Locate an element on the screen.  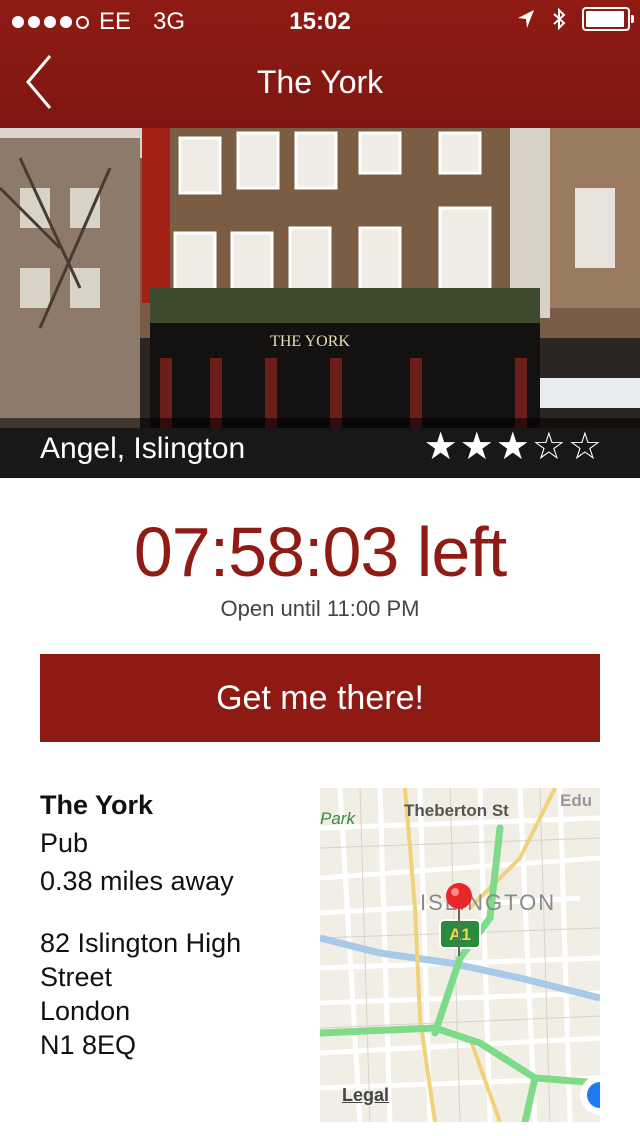
time-left-countdown: 07:58:03 left is located at coordinates (320, 552).